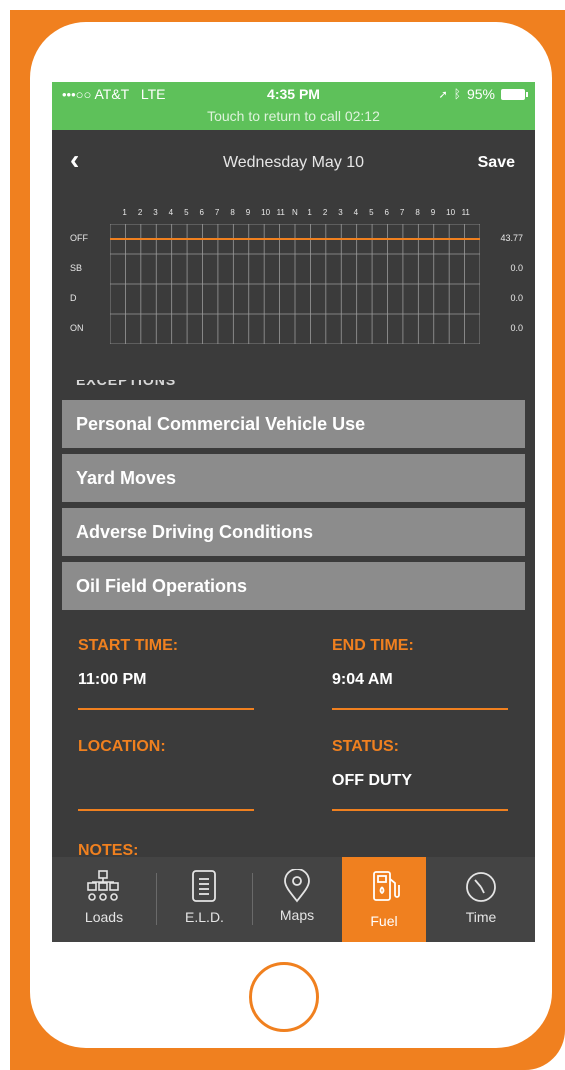 Image resolution: width=565 pixels, height=1070 pixels. I want to click on eld-icon, so click(204, 887).